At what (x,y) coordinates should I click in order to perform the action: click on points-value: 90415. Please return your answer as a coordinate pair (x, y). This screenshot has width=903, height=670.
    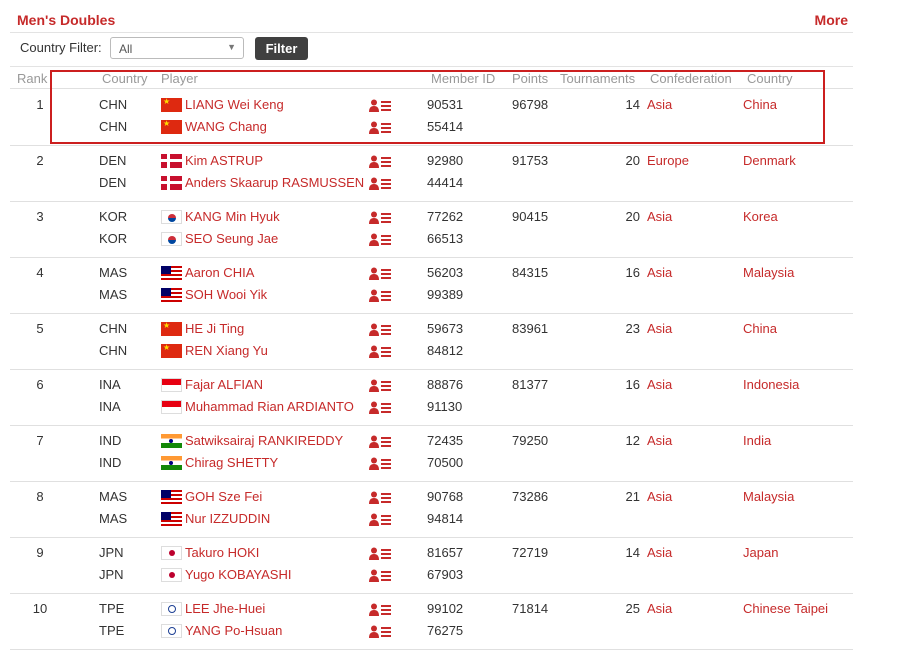
    Looking at the image, I should click on (530, 216).